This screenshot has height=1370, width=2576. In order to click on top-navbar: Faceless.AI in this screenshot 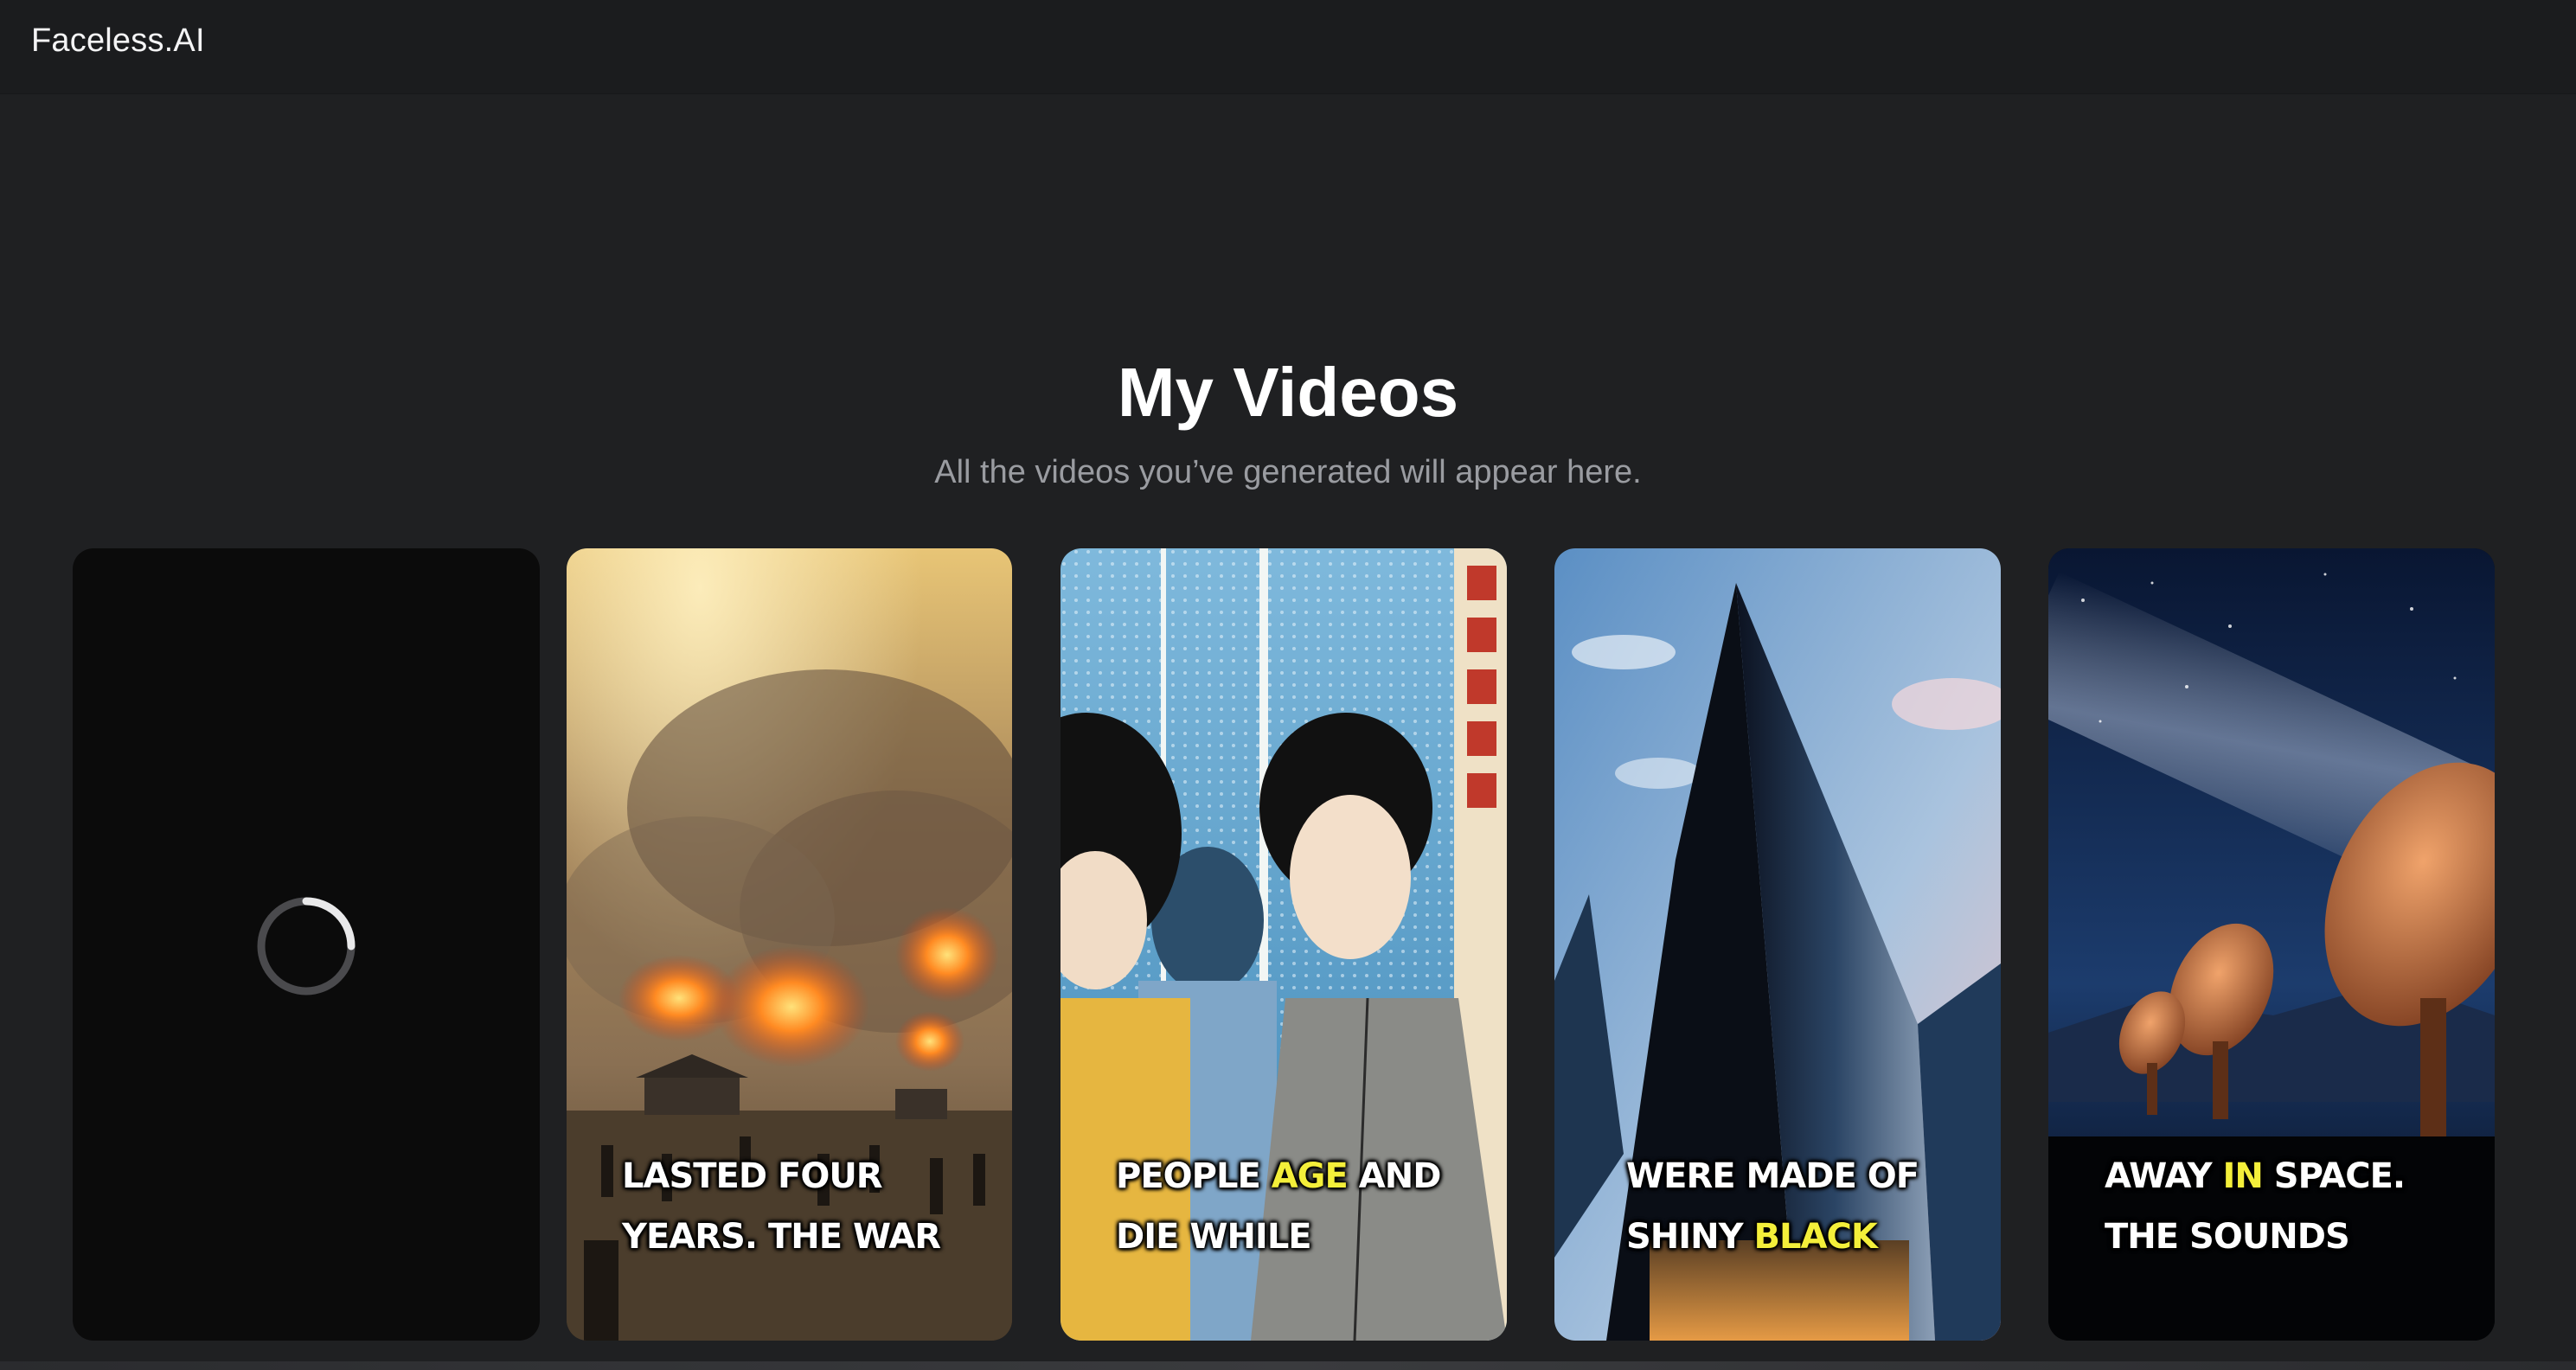, I will do `click(1288, 47)`.